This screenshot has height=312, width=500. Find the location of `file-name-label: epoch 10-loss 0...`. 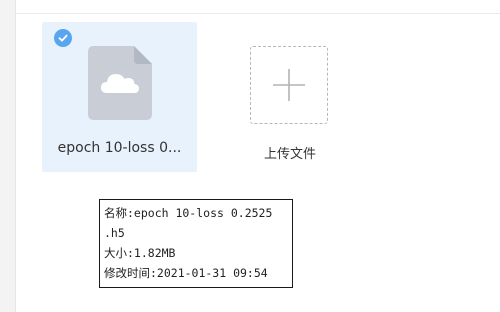

file-name-label: epoch 10-loss 0... is located at coordinates (119, 148).